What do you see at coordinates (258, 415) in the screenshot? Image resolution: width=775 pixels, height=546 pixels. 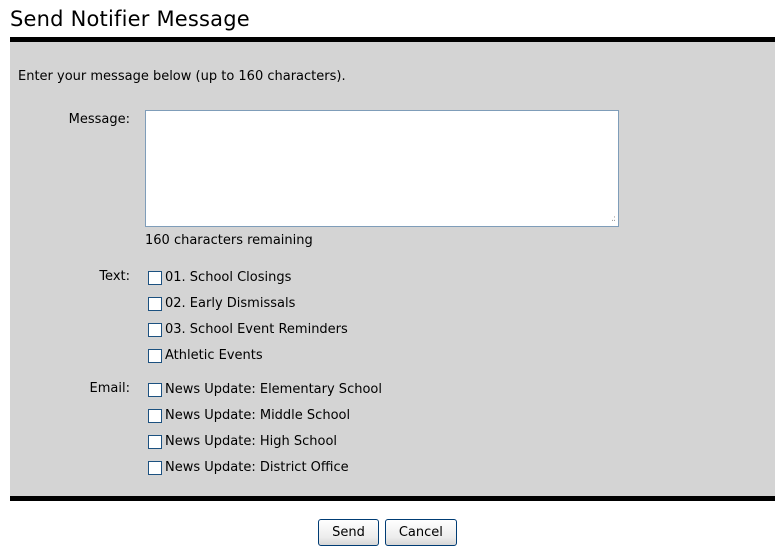 I see `option-label: News Update: Middle School` at bounding box center [258, 415].